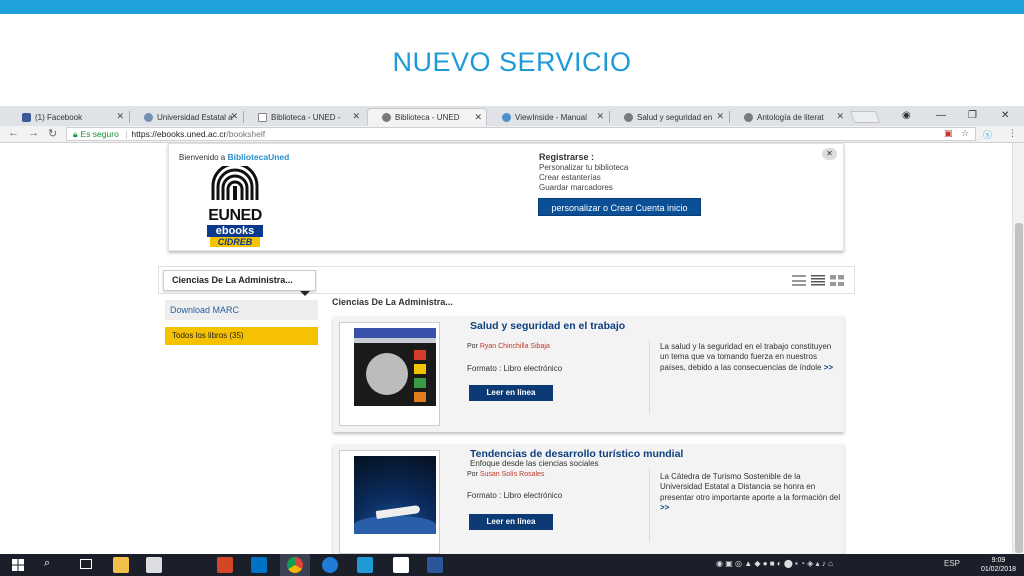 This screenshot has width=1024, height=576. I want to click on skype-taskbar-icon, so click(365, 565).